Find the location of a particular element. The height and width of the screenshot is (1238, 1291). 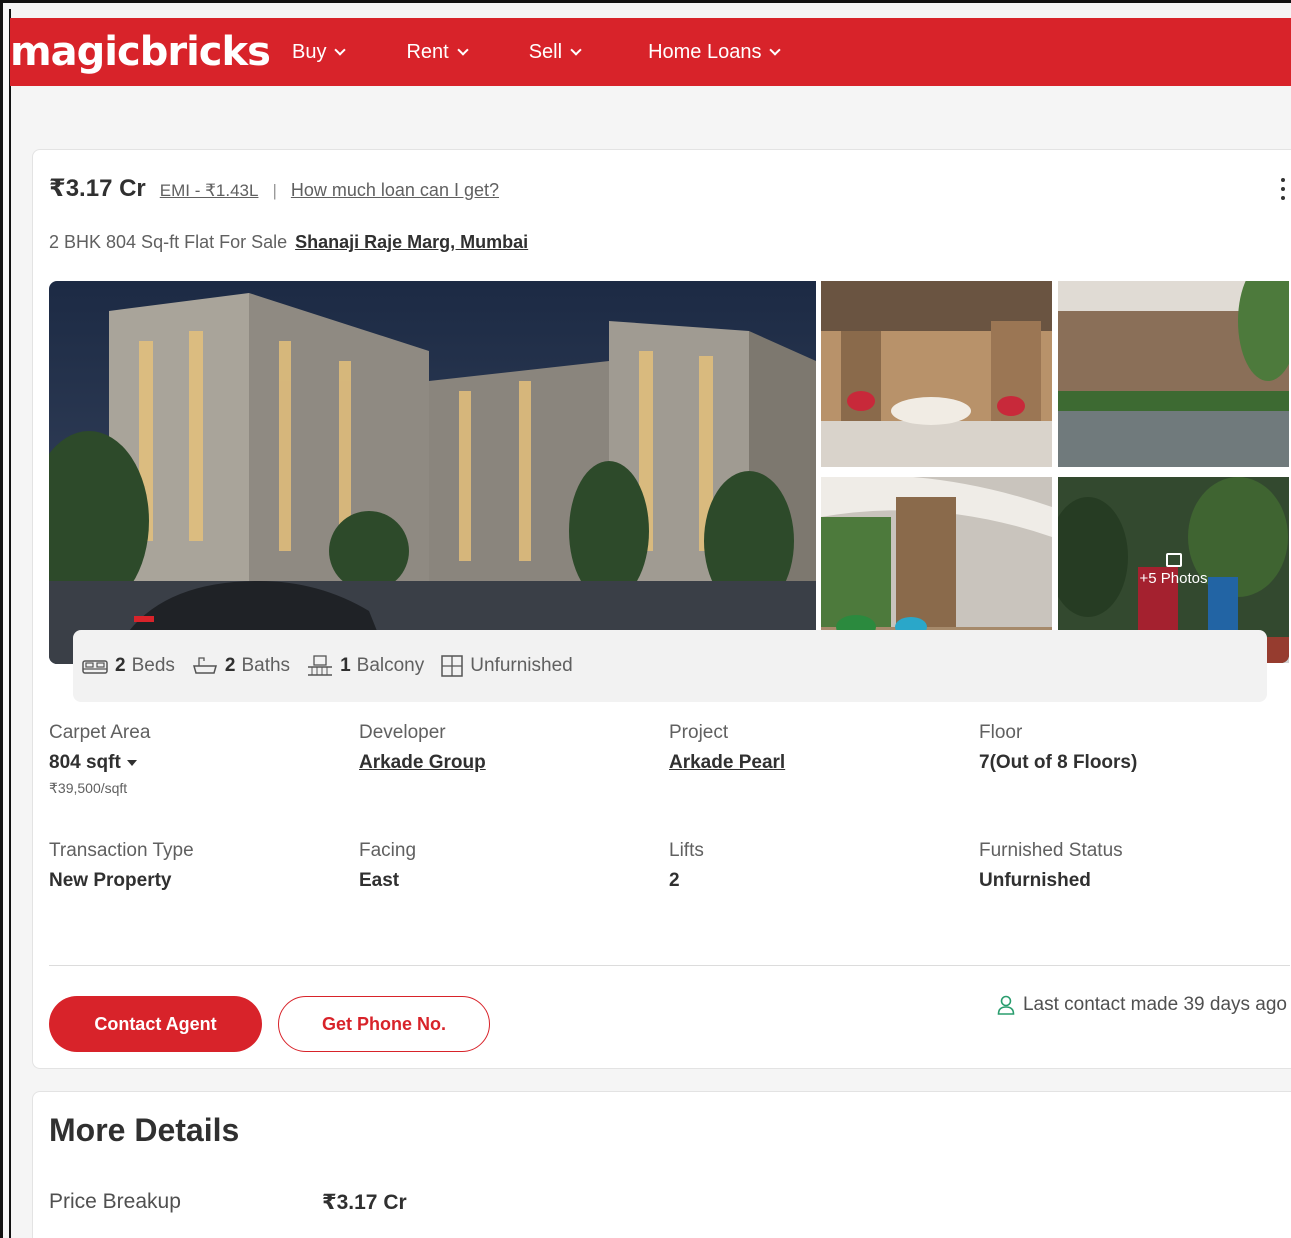

facing-label: Facing is located at coordinates (388, 850).